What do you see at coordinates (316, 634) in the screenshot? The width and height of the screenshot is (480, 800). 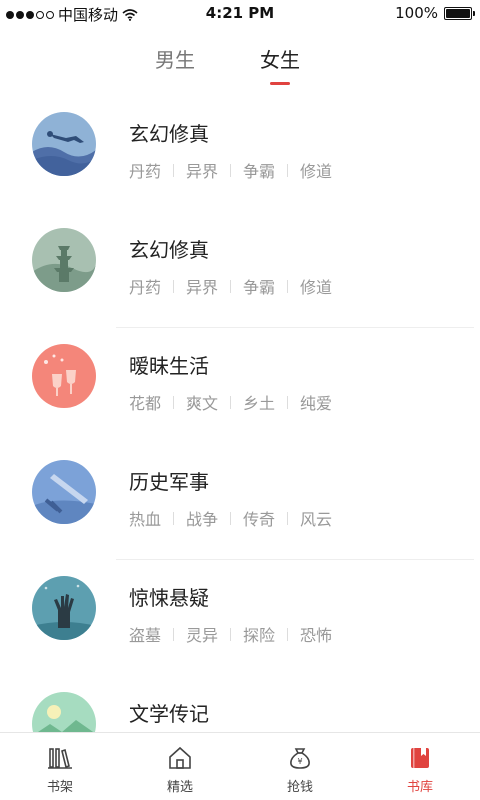 I see `tag: 恐怖` at bounding box center [316, 634].